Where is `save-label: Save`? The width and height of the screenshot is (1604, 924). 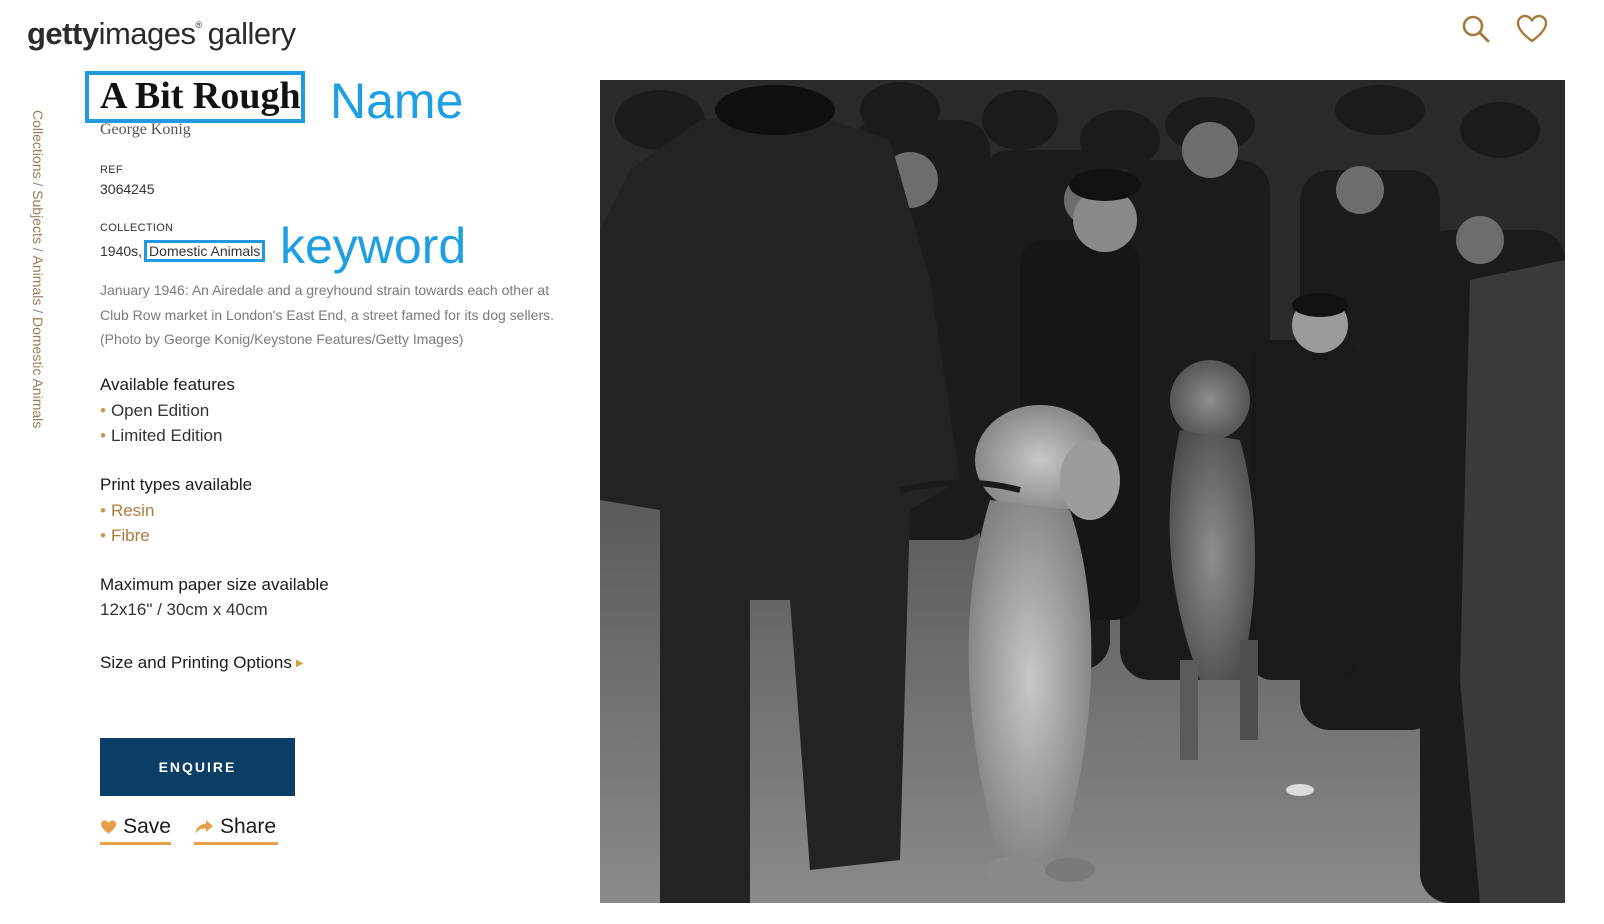 save-label: Save is located at coordinates (147, 826).